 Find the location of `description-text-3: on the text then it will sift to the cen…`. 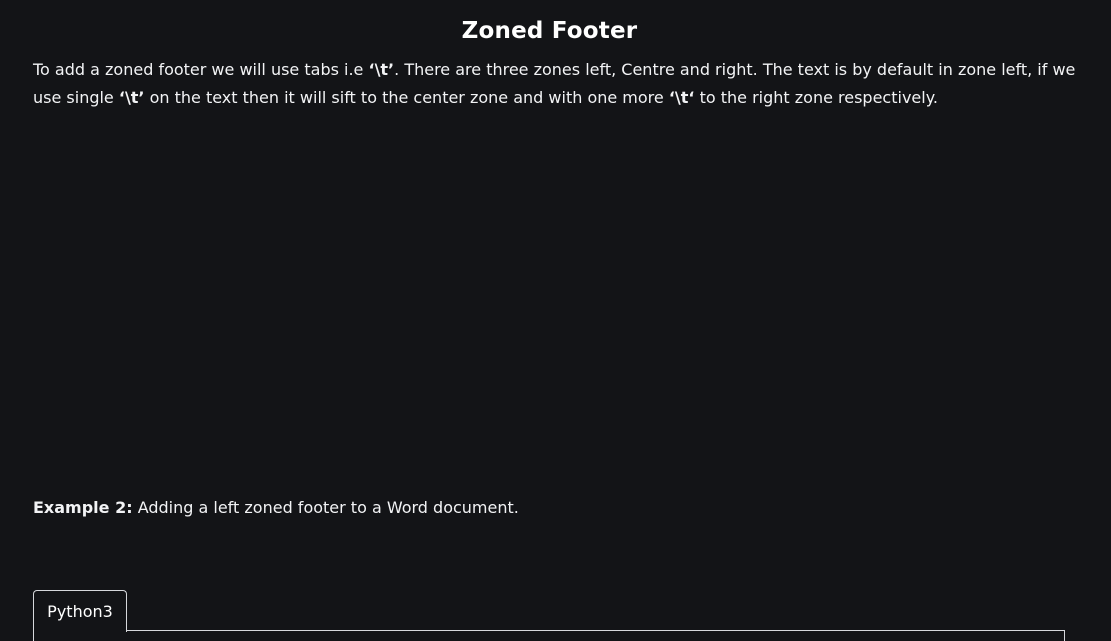

description-text-3: on the text then it will sift to the cen… is located at coordinates (406, 97).